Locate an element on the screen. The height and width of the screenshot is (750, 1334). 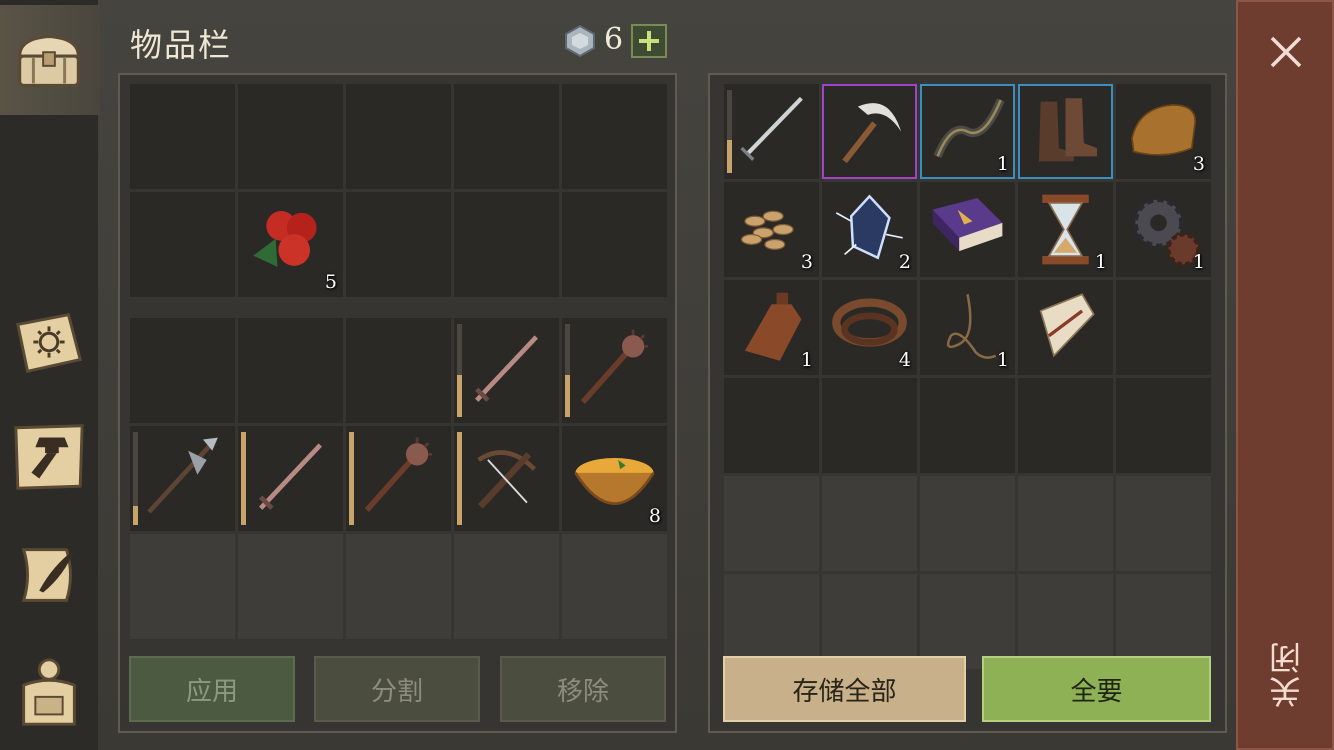
silver-gem-icon is located at coordinates (580, 41).